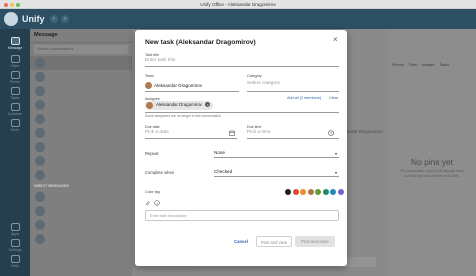 The height and width of the screenshot is (276, 476). What do you see at coordinates (242, 112) in the screenshot?
I see `assignee-underline` at bounding box center [242, 112].